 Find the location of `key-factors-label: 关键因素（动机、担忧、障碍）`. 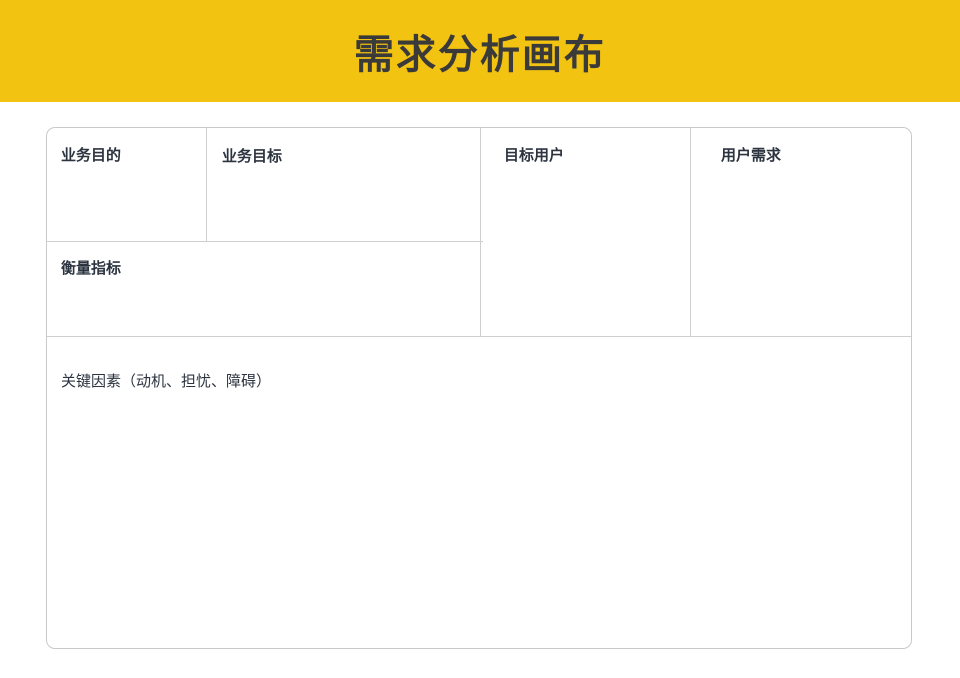

key-factors-label: 关键因素（动机、担忧、障碍） is located at coordinates (166, 381).